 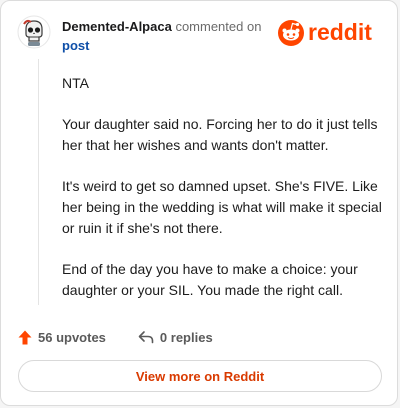 What do you see at coordinates (167, 36) in the screenshot?
I see `comment-header: Demented-Alpaca commented on post` at bounding box center [167, 36].